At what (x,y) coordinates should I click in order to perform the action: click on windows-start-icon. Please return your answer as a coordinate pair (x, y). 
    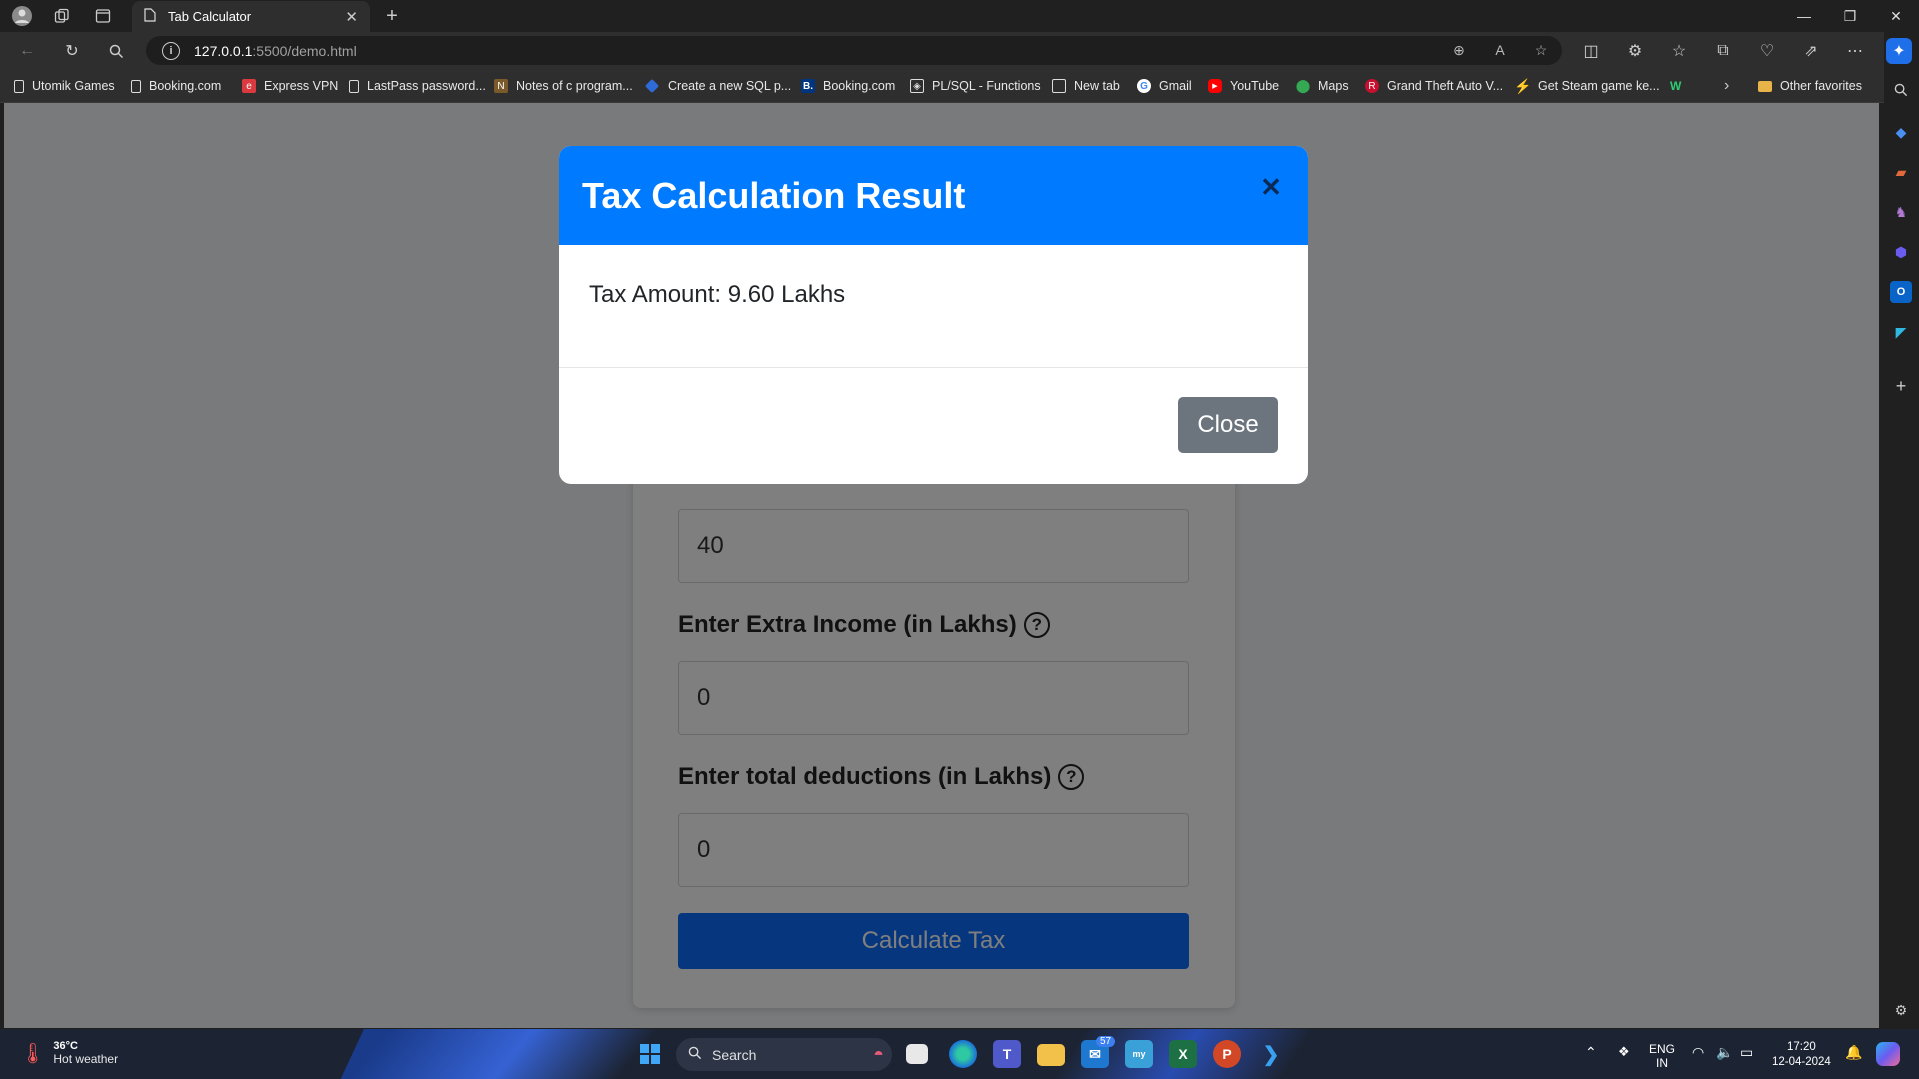
    Looking at the image, I should click on (650, 1054).